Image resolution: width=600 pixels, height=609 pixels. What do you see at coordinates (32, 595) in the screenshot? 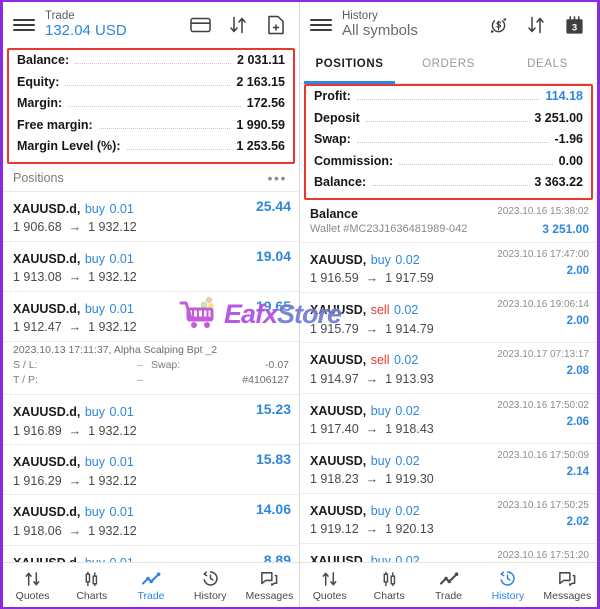
I see `nav-item-label: Quotes` at bounding box center [32, 595].